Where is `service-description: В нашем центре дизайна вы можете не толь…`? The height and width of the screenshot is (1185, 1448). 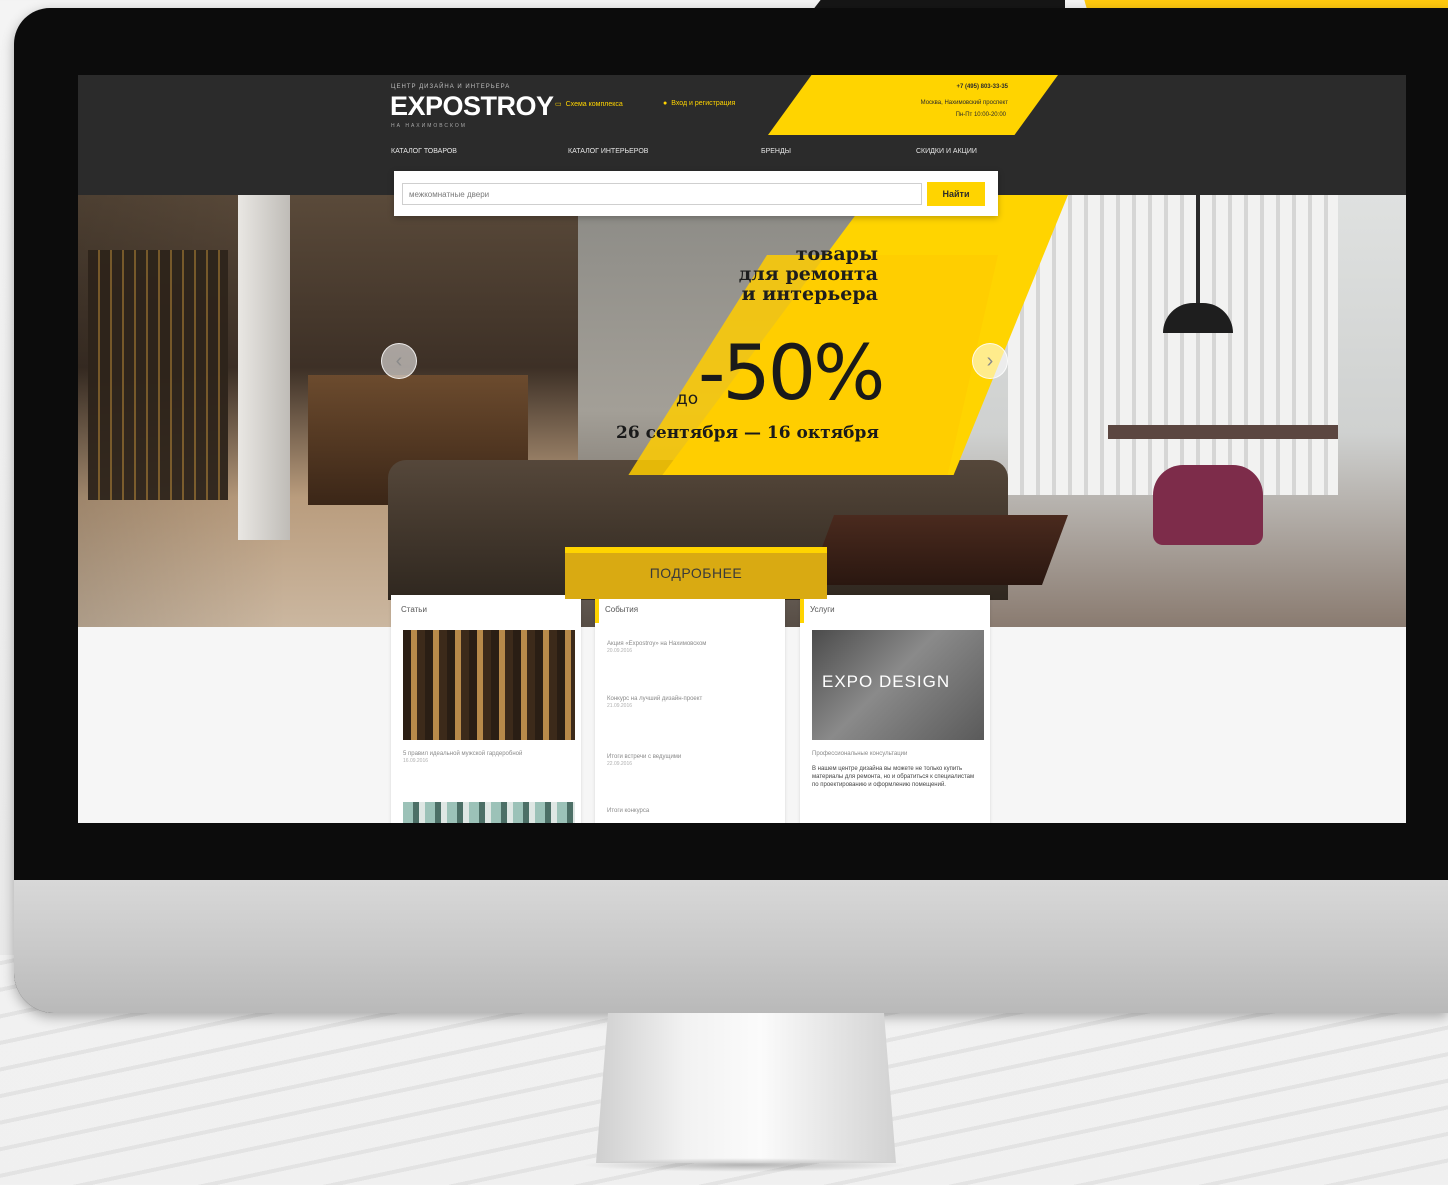 service-description: В нашем центре дизайна вы можете не толь… is located at coordinates (893, 777).